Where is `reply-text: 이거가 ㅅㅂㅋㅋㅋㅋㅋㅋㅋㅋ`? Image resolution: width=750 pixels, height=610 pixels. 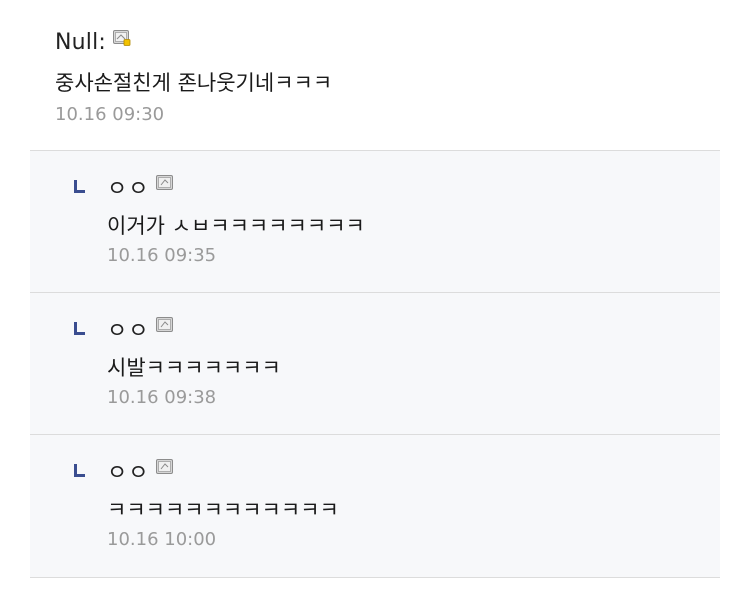 reply-text: 이거가 ㅅㅂㅋㅋㅋㅋㅋㅋㅋㅋ is located at coordinates (236, 226).